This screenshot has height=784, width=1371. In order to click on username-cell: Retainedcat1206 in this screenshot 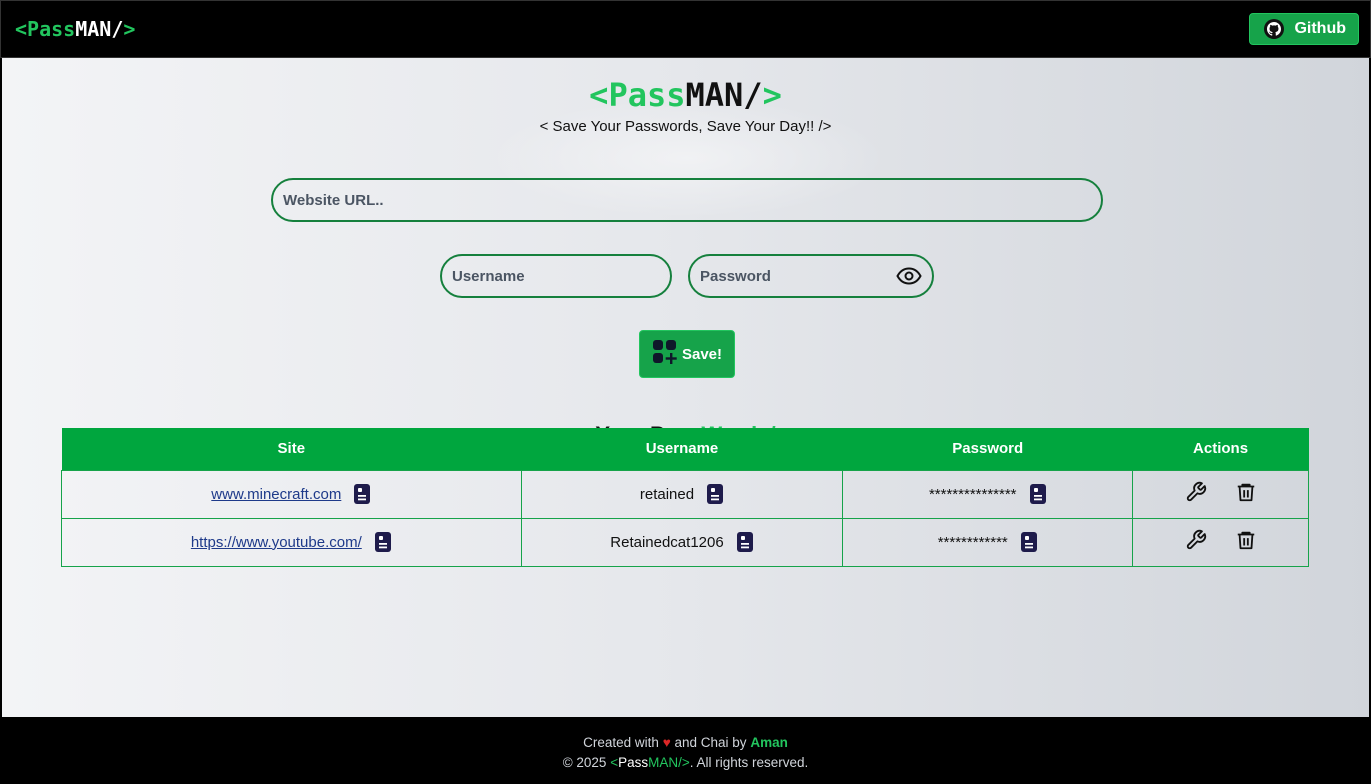, I will do `click(682, 542)`.